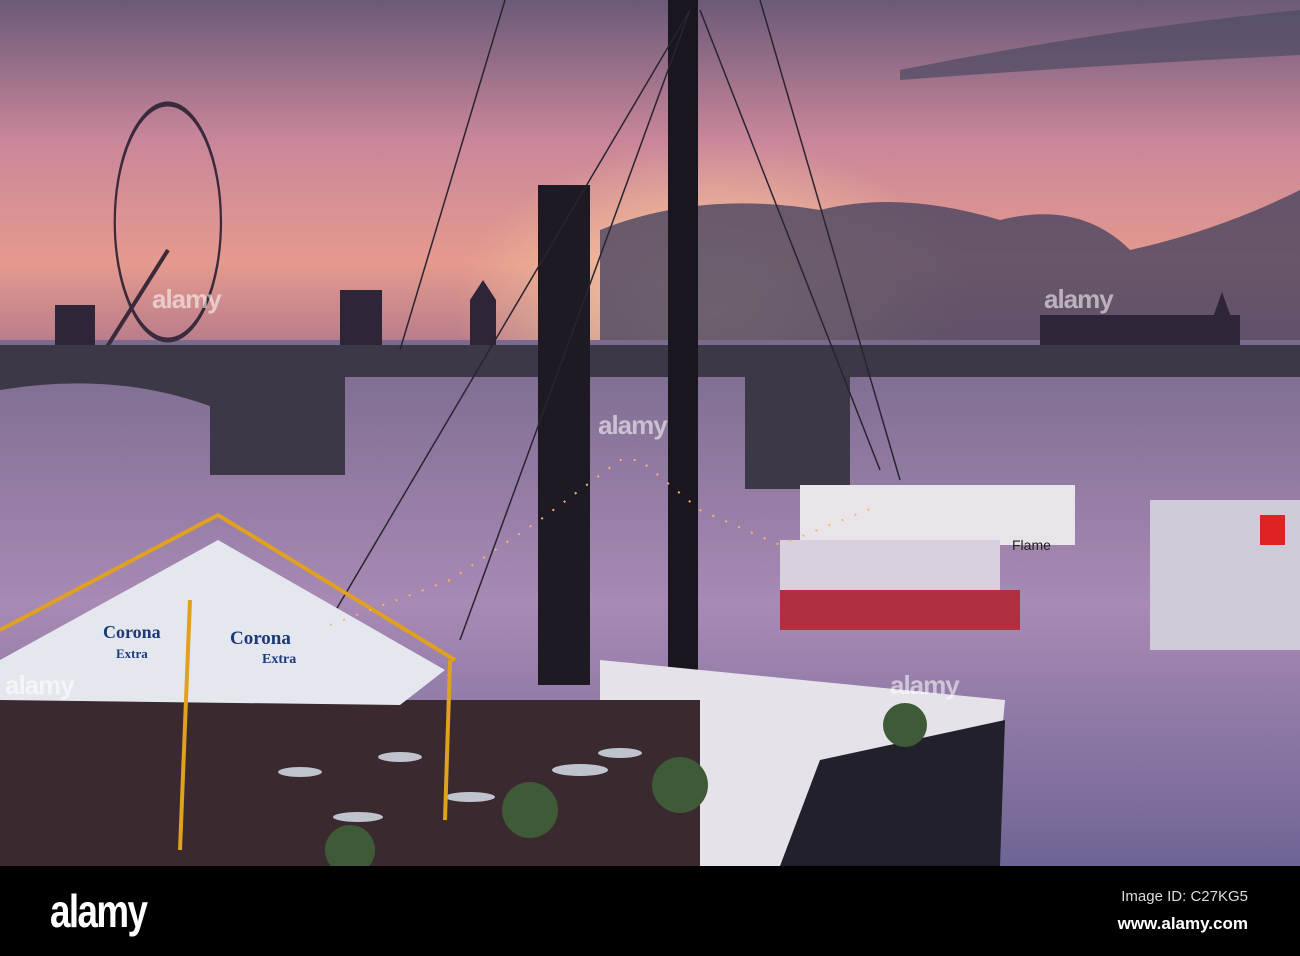 This screenshot has height=956, width=1300. What do you see at coordinates (564, 435) in the screenshot?
I see `pillar` at bounding box center [564, 435].